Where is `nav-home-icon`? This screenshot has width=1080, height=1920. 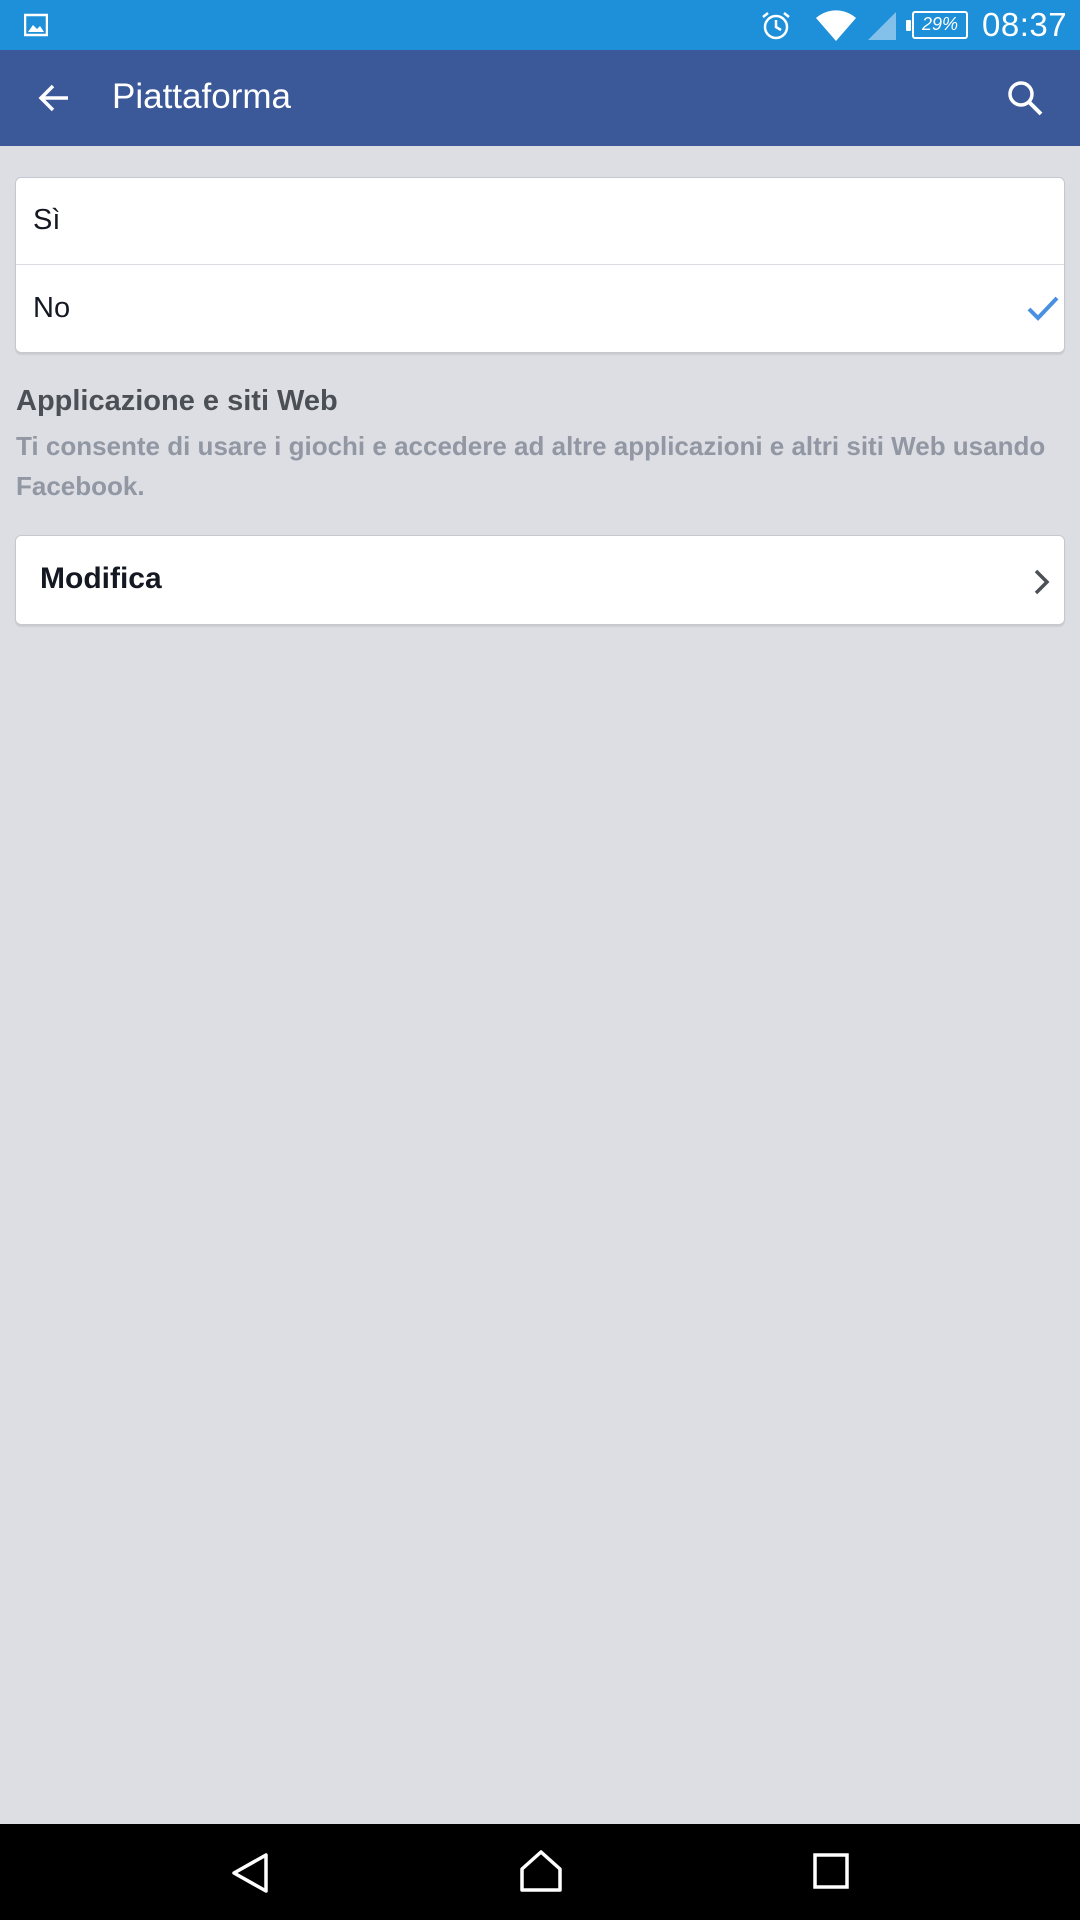 nav-home-icon is located at coordinates (541, 1871).